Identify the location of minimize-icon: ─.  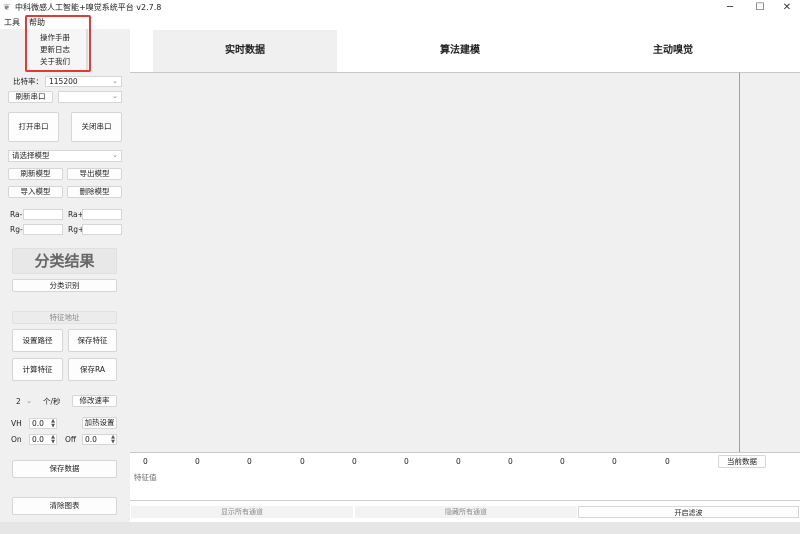
(730, 8).